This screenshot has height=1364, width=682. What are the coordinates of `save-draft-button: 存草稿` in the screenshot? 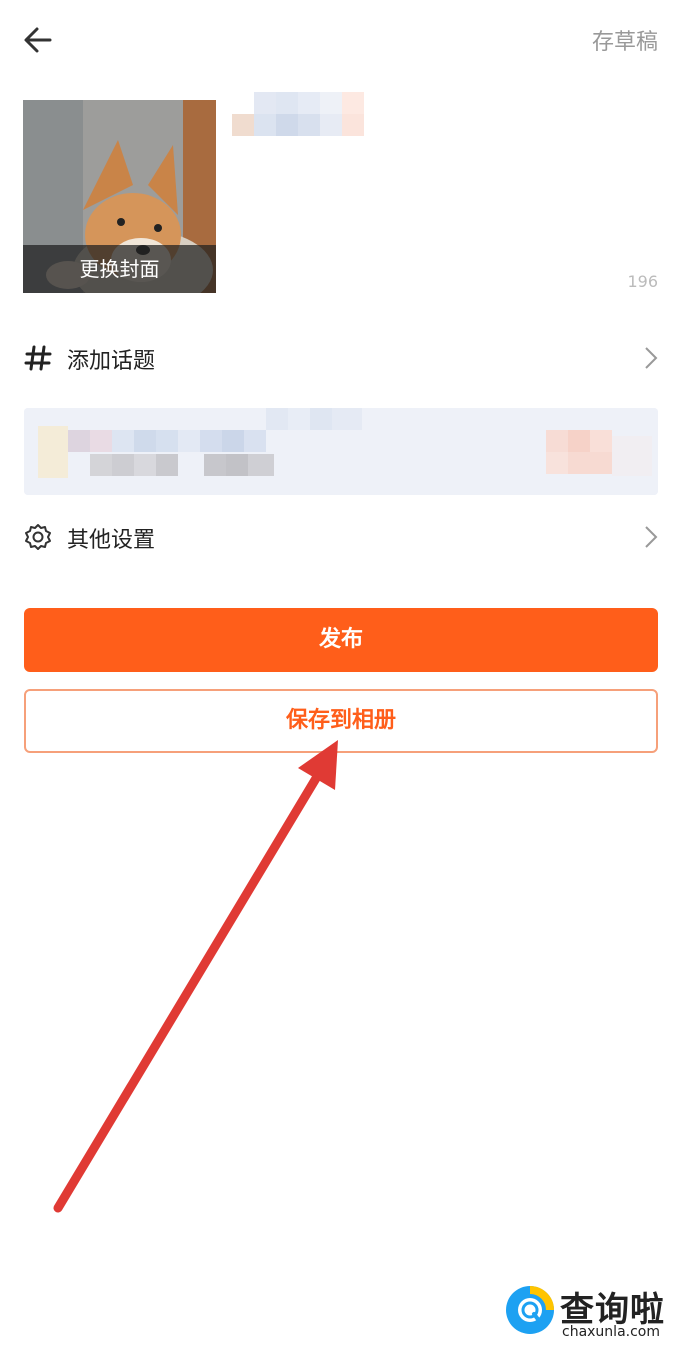 It's located at (625, 40).